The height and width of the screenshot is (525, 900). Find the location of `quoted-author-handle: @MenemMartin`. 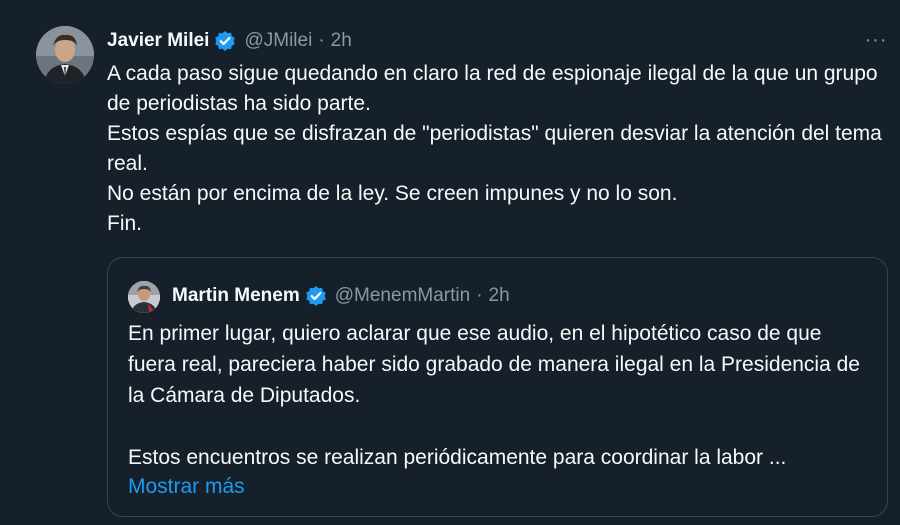

quoted-author-handle: @MenemMartin is located at coordinates (402, 296).